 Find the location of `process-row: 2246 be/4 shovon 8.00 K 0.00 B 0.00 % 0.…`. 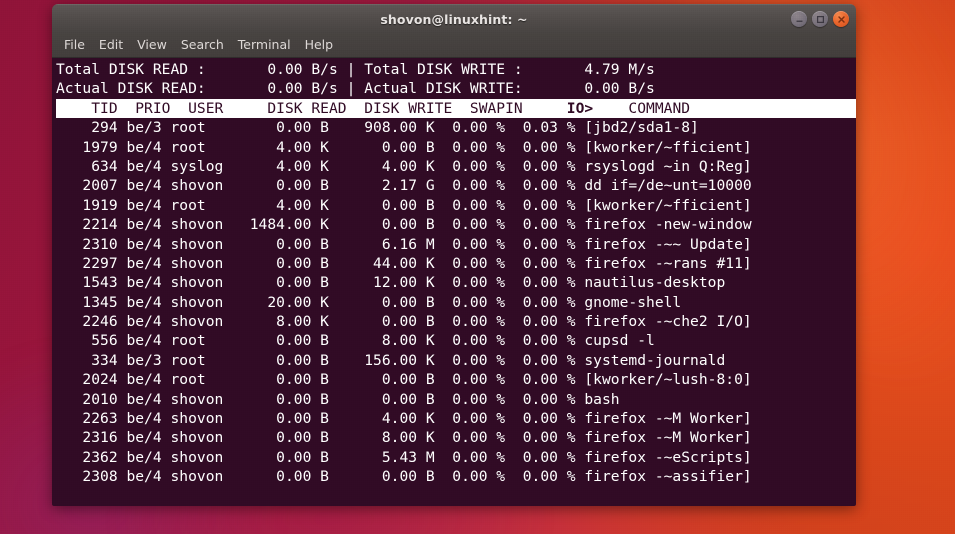

process-row: 2246 be/4 shovon 8.00 K 0.00 B 0.00 % 0.… is located at coordinates (456, 321).